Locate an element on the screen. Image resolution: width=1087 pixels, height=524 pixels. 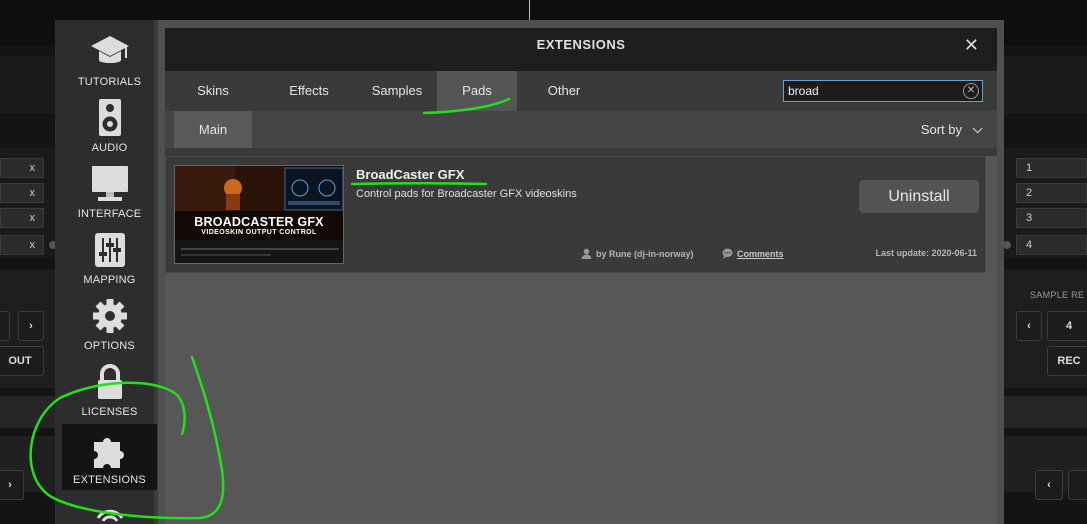
dialog-titlebar: EXTENSIONS ✕ is located at coordinates (581, 49).